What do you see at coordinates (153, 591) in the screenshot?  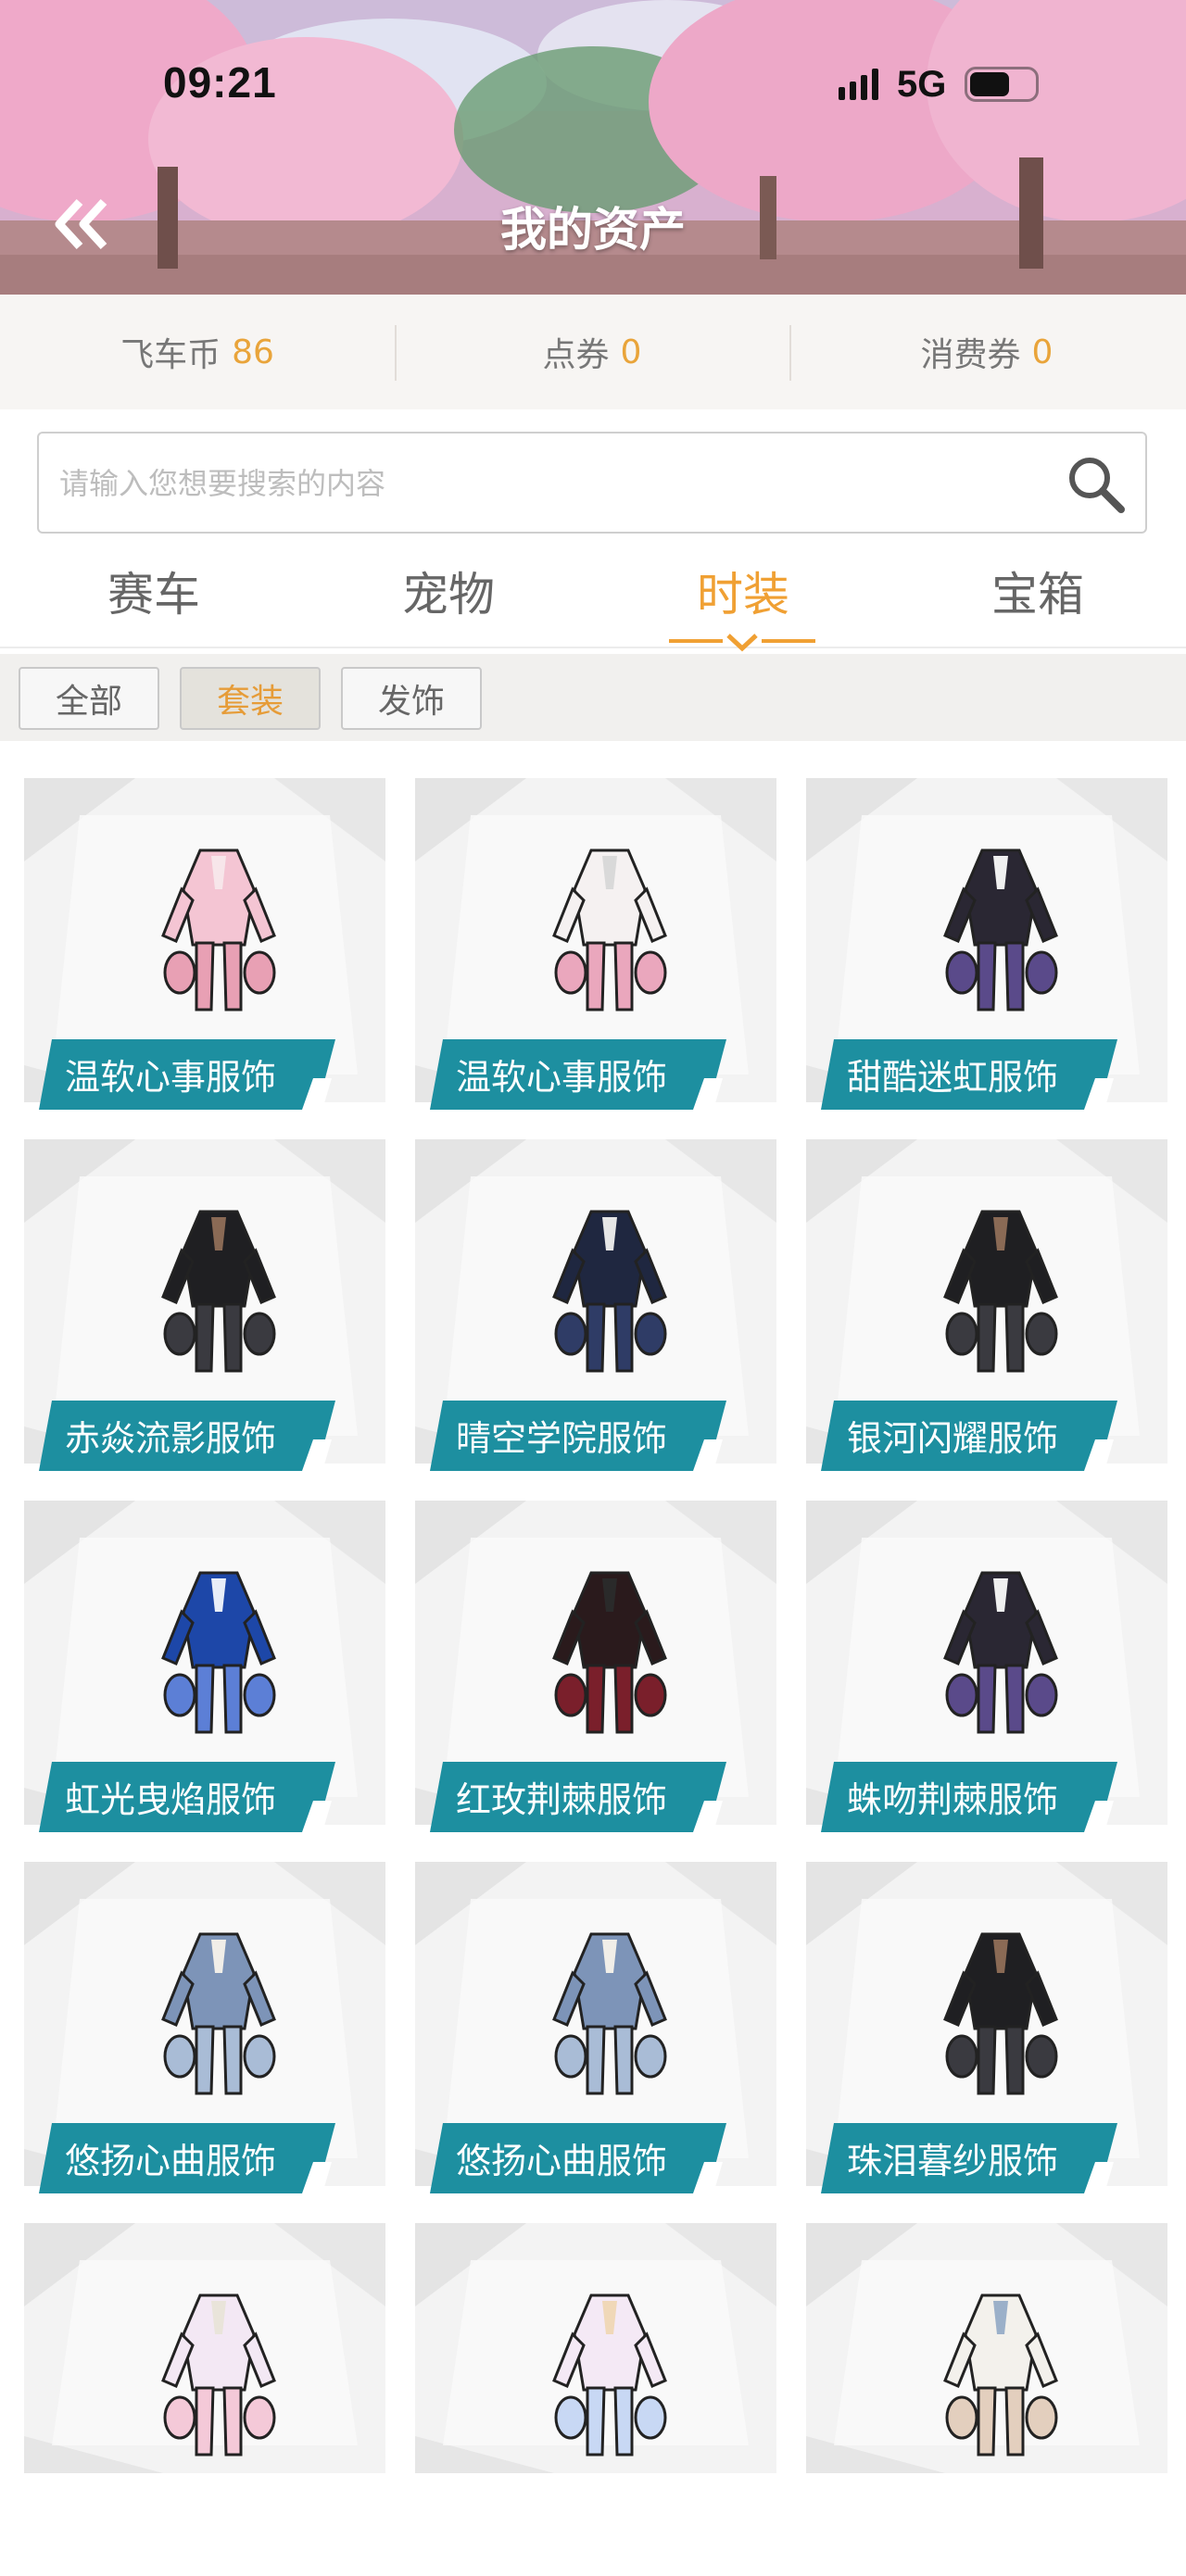 I see `tab-cars: 赛车` at bounding box center [153, 591].